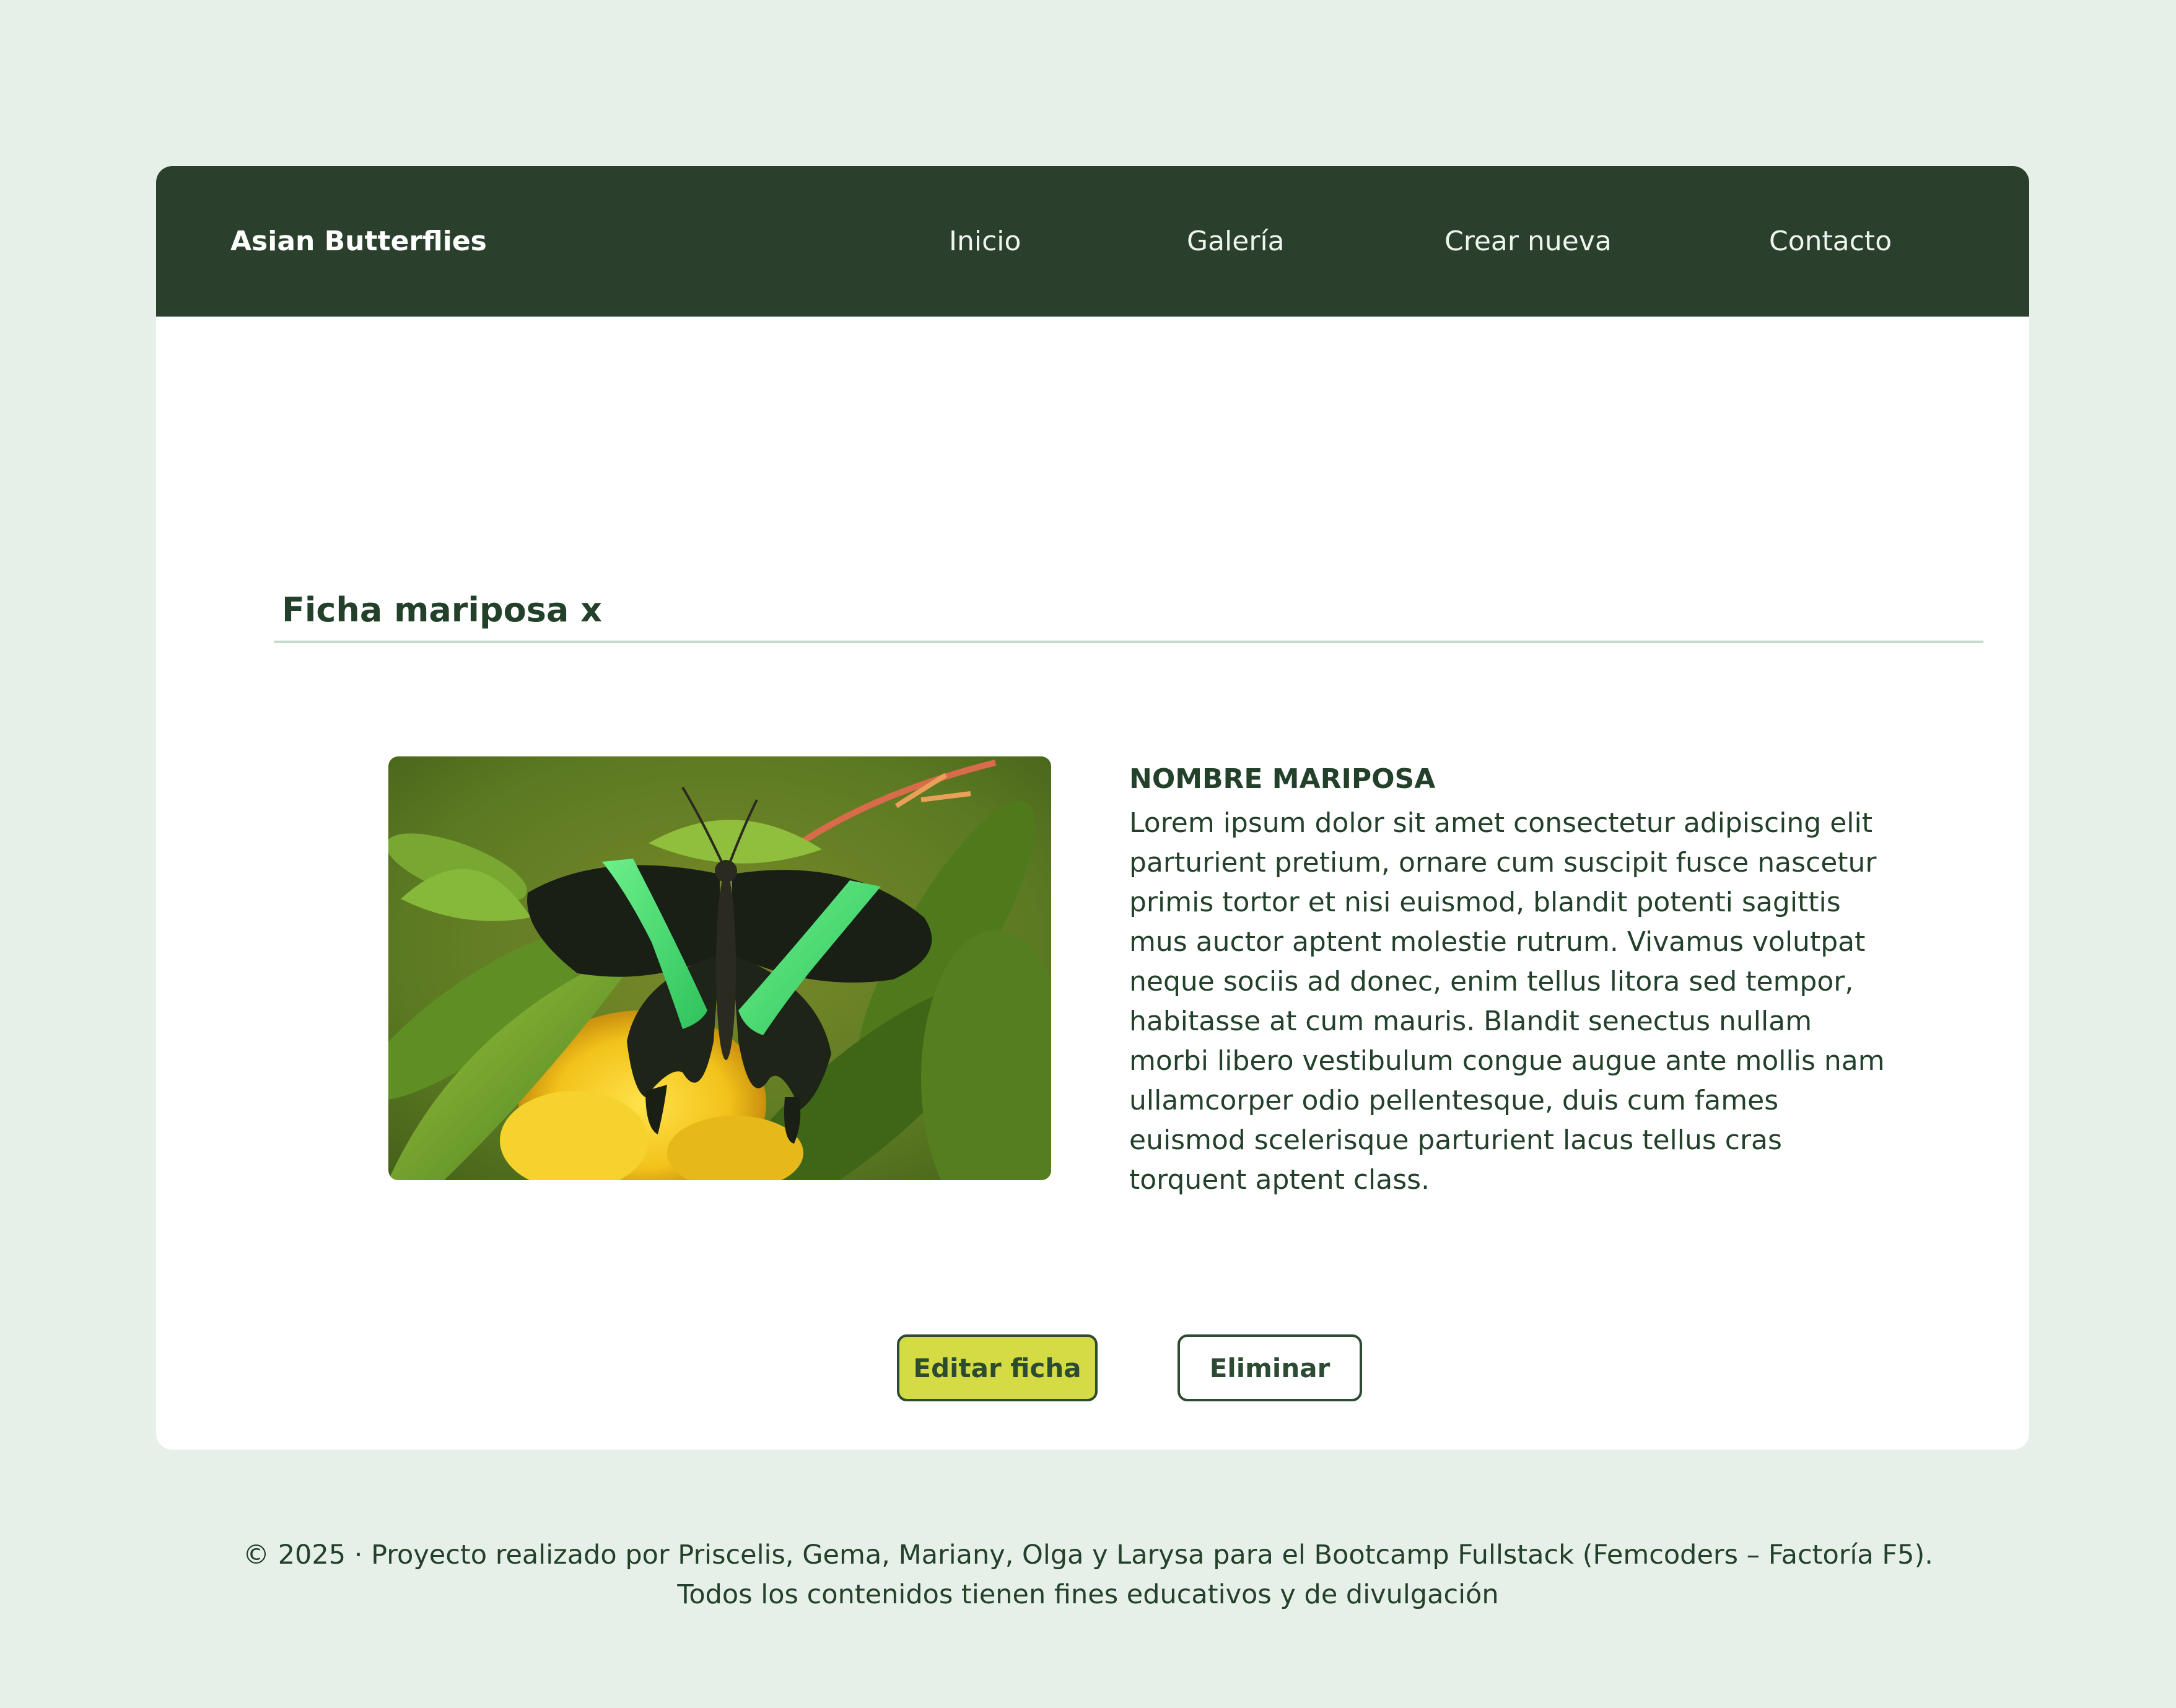  I want to click on nav-link-inicio: Inicio, so click(985, 241).